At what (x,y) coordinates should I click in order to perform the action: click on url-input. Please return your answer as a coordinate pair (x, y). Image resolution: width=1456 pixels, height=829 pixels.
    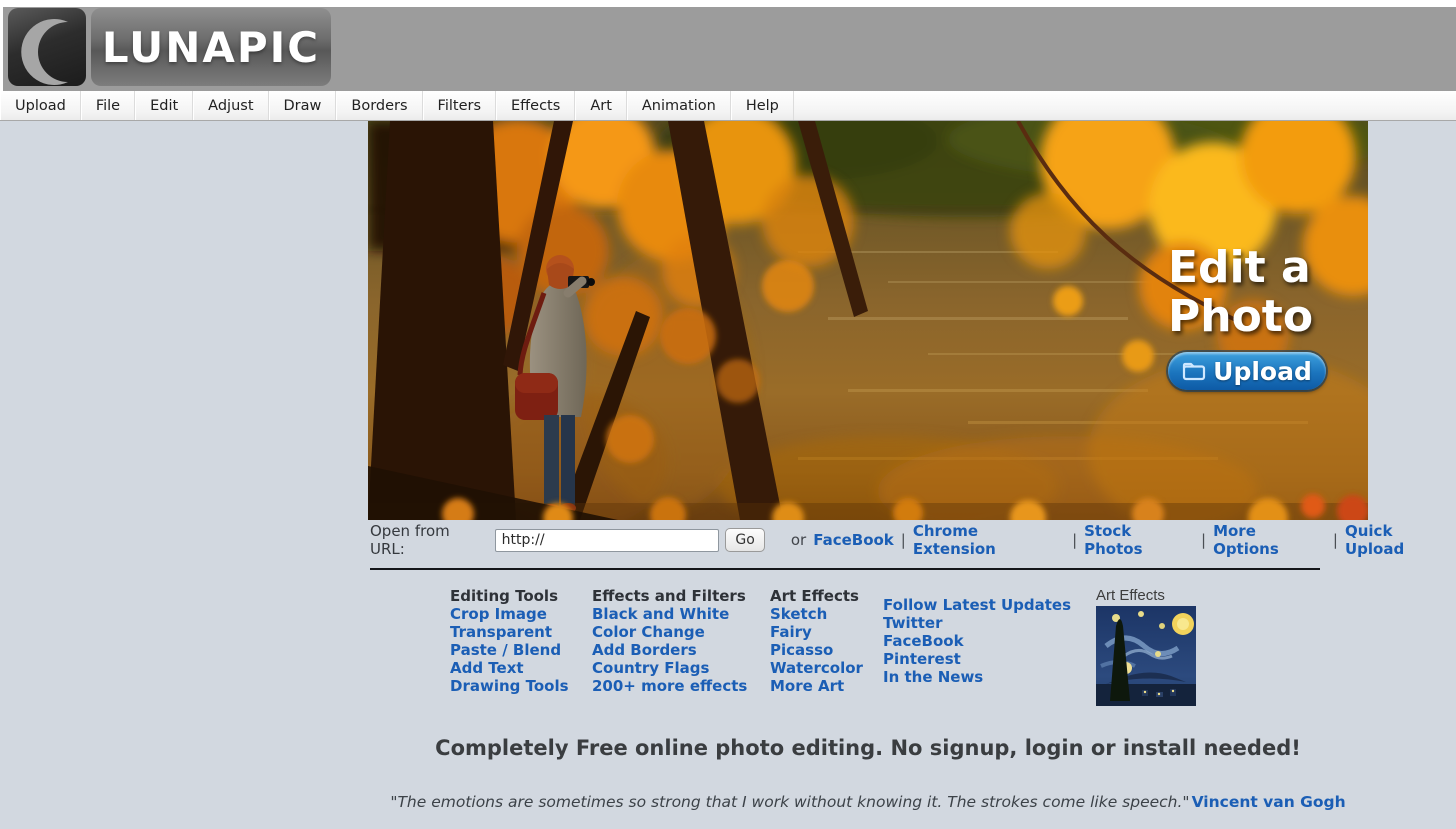
    Looking at the image, I should click on (607, 540).